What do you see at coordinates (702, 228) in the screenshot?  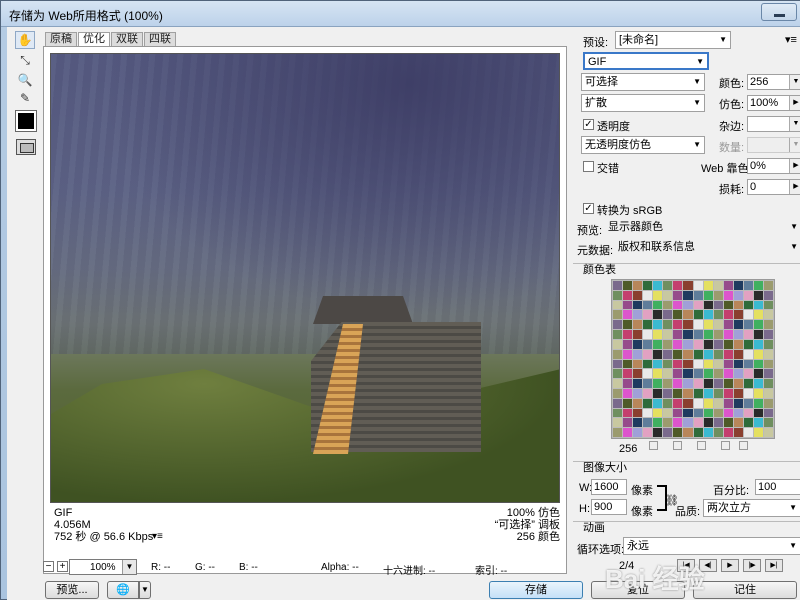 I see `preview-mode-select: 显示器颜色 ▼` at bounding box center [702, 228].